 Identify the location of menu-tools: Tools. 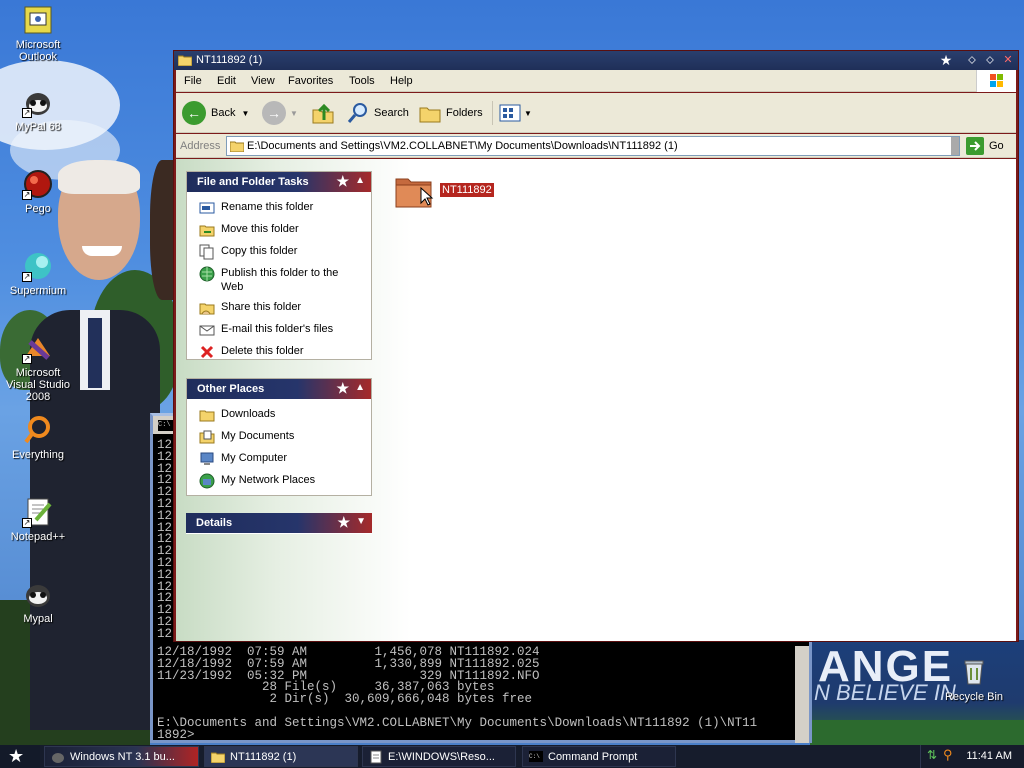
(362, 81).